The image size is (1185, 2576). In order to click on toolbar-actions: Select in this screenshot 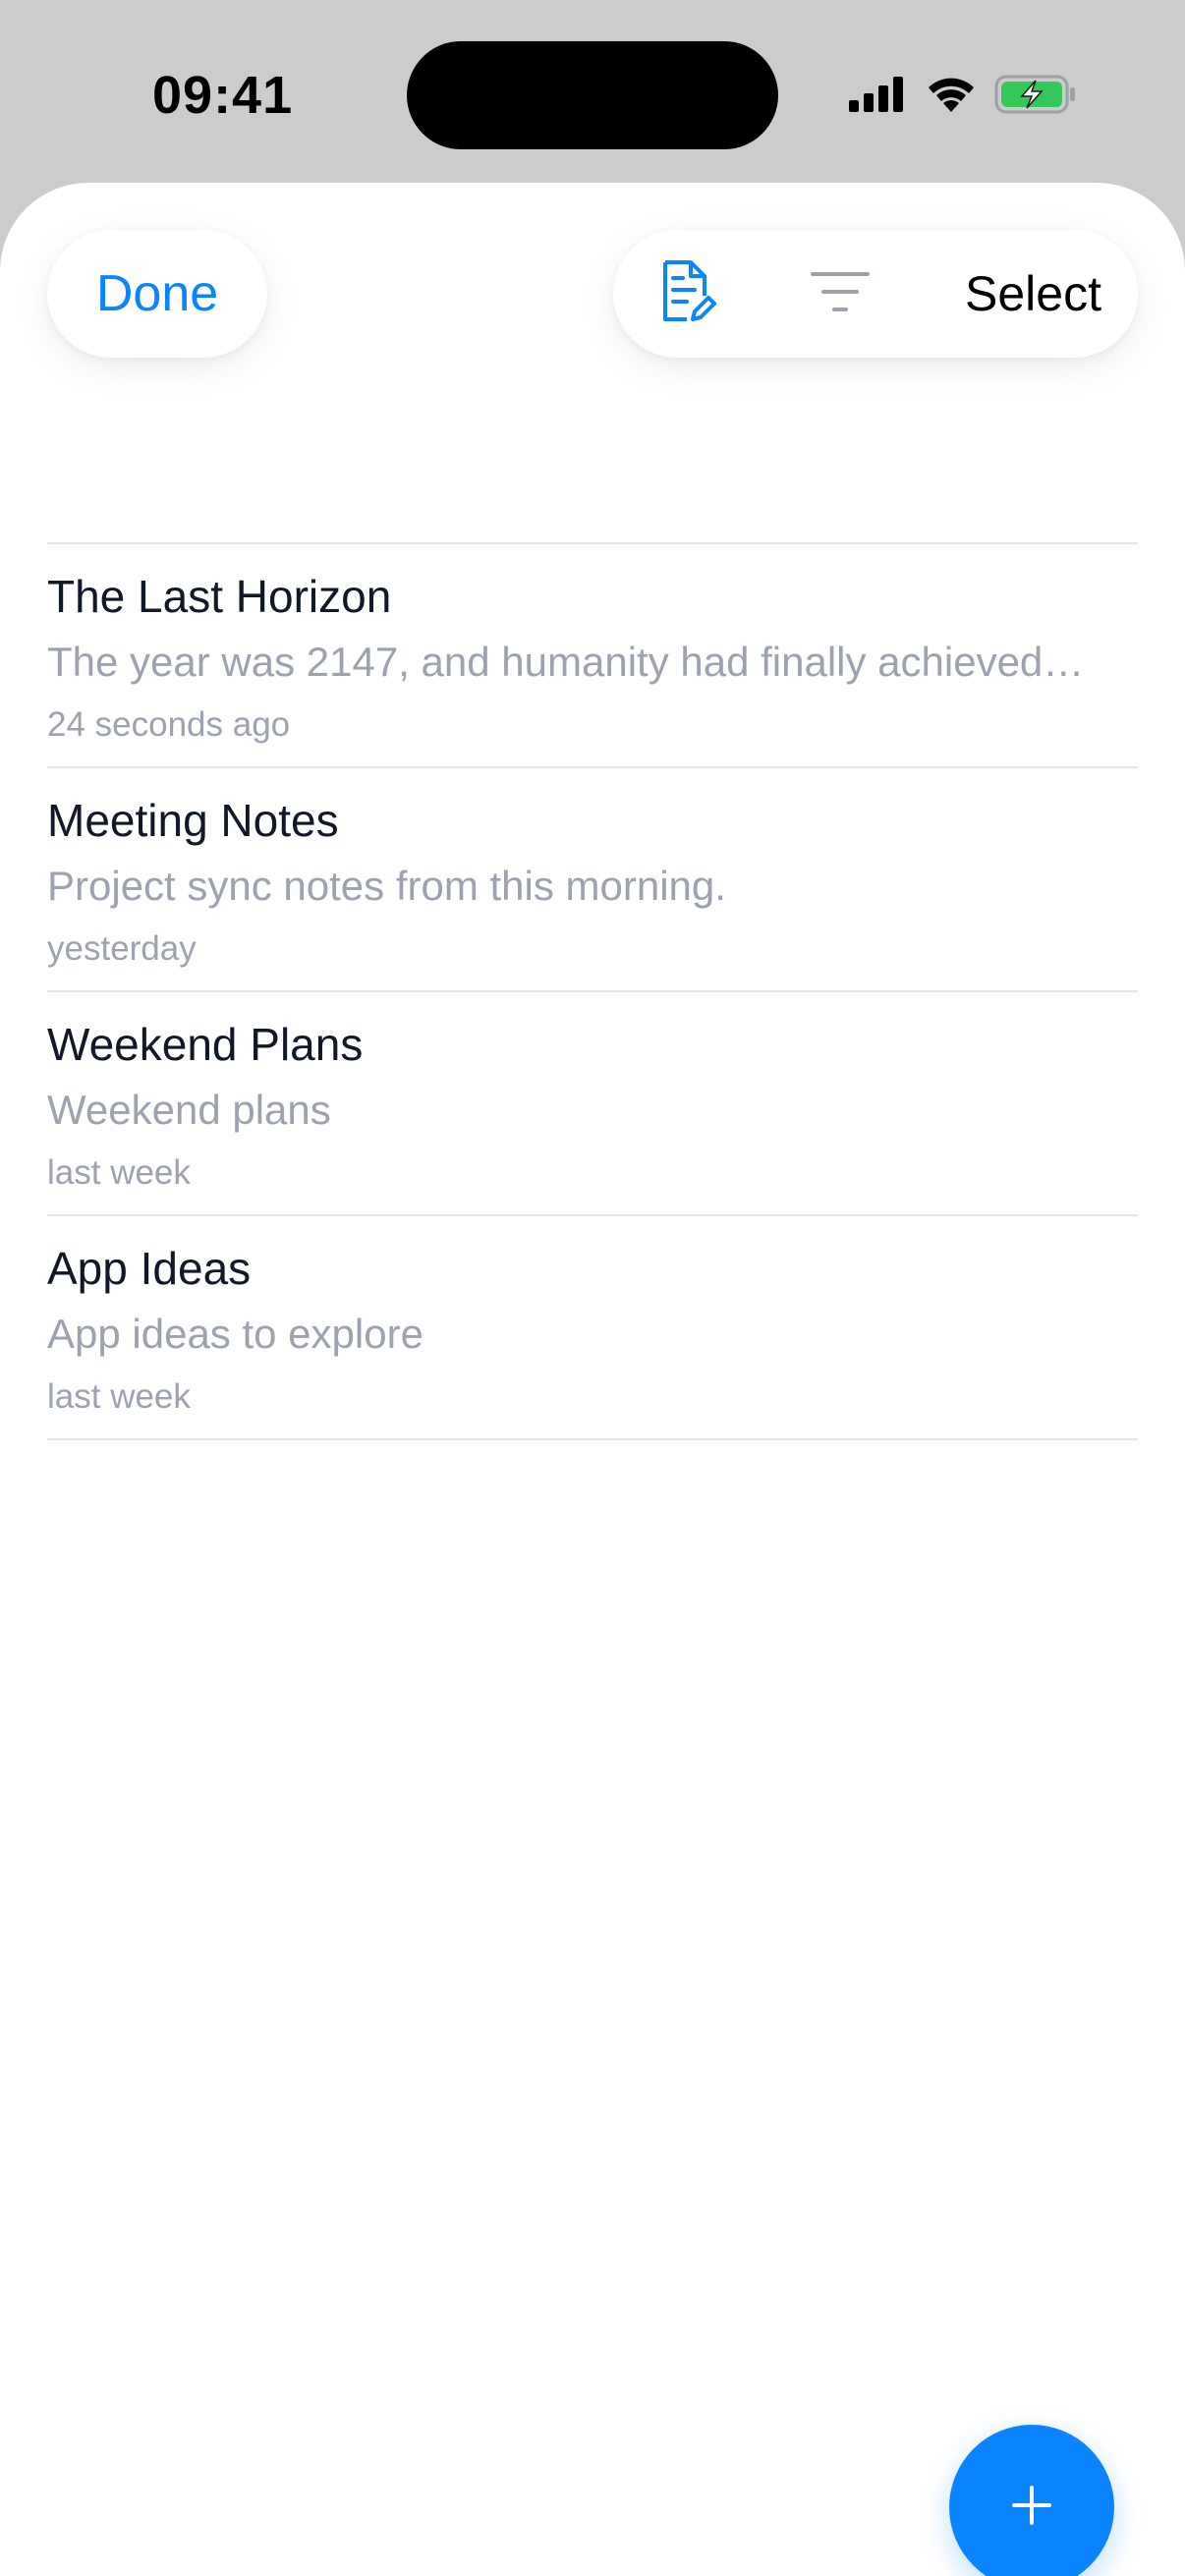, I will do `click(876, 294)`.